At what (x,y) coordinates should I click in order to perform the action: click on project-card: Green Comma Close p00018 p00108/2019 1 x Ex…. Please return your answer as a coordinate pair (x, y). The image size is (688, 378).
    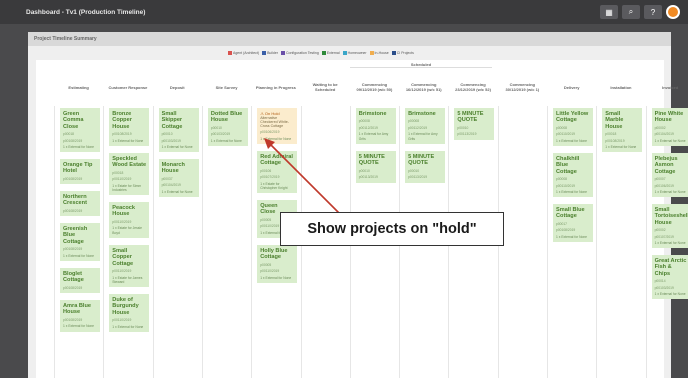
    Looking at the image, I should click on (80, 130).